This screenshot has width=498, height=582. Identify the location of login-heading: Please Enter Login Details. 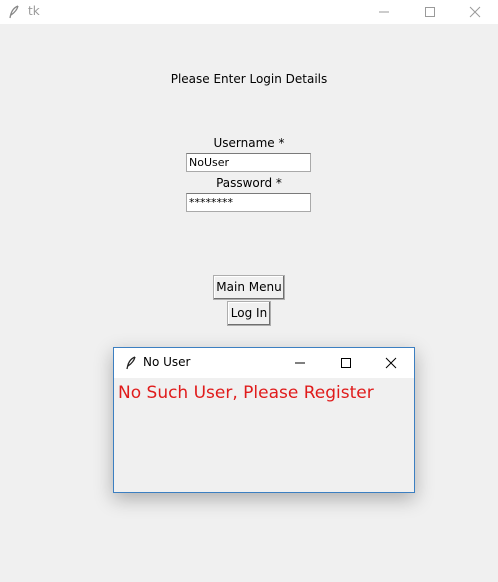
(249, 79).